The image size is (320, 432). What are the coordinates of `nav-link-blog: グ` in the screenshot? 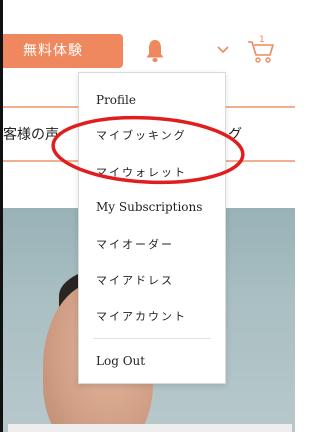 It's located at (235, 134).